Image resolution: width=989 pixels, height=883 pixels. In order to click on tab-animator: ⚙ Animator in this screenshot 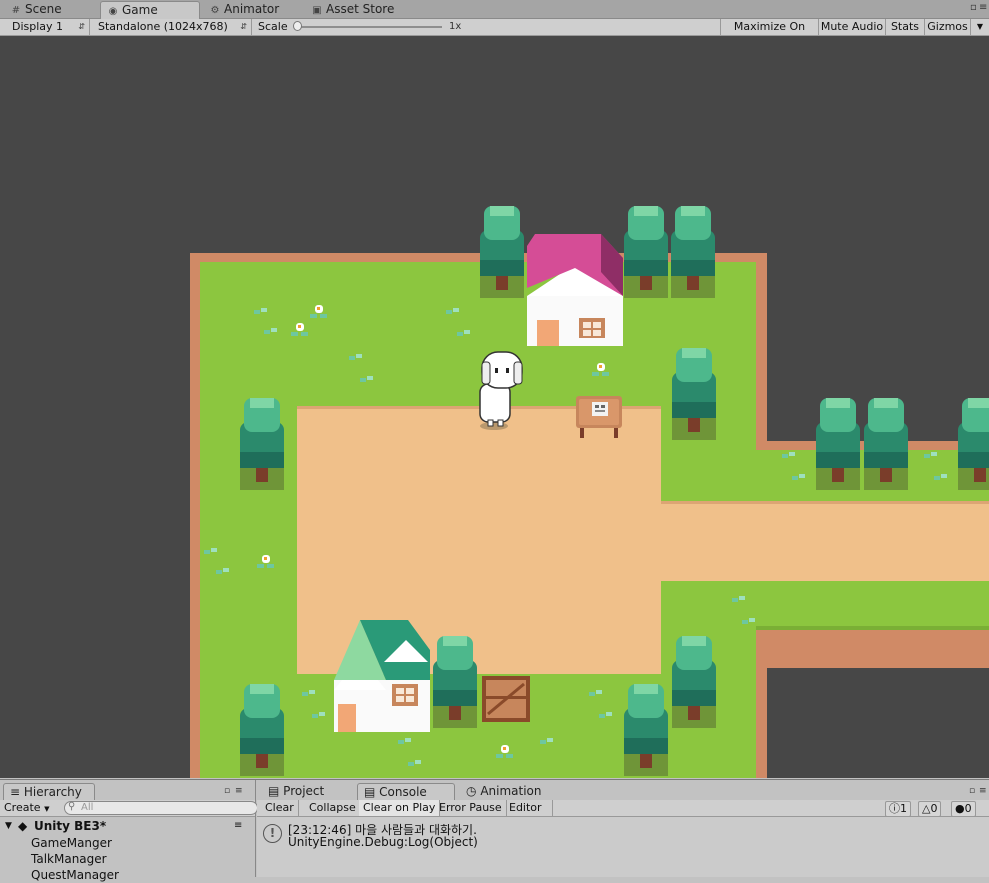, I will do `click(244, 9)`.